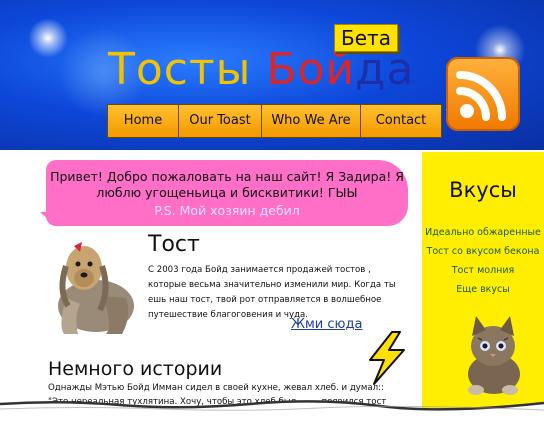  What do you see at coordinates (272, 410) in the screenshot?
I see `torn-page-edge` at bounding box center [272, 410].